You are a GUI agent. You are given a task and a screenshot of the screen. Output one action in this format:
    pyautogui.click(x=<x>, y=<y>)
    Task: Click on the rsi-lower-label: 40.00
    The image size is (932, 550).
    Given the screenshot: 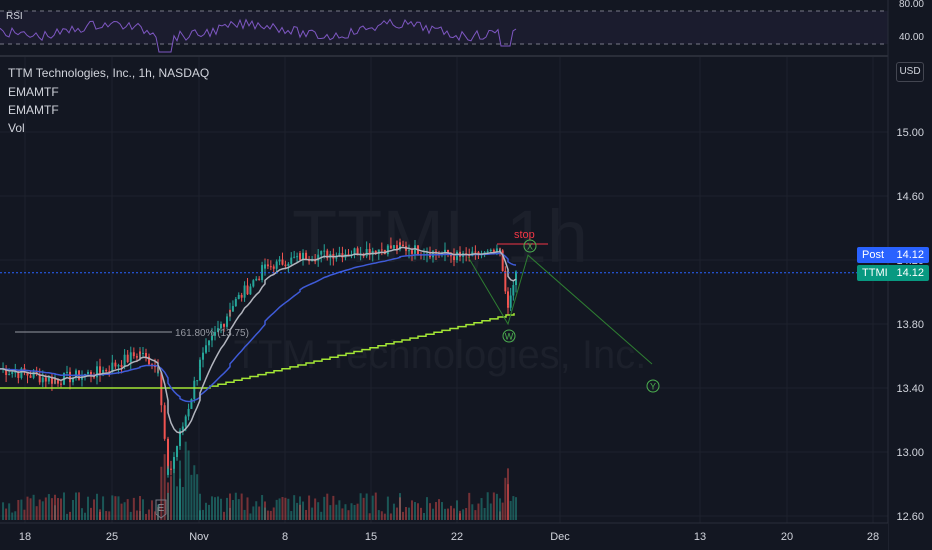 What is the action you would take?
    pyautogui.click(x=911, y=37)
    